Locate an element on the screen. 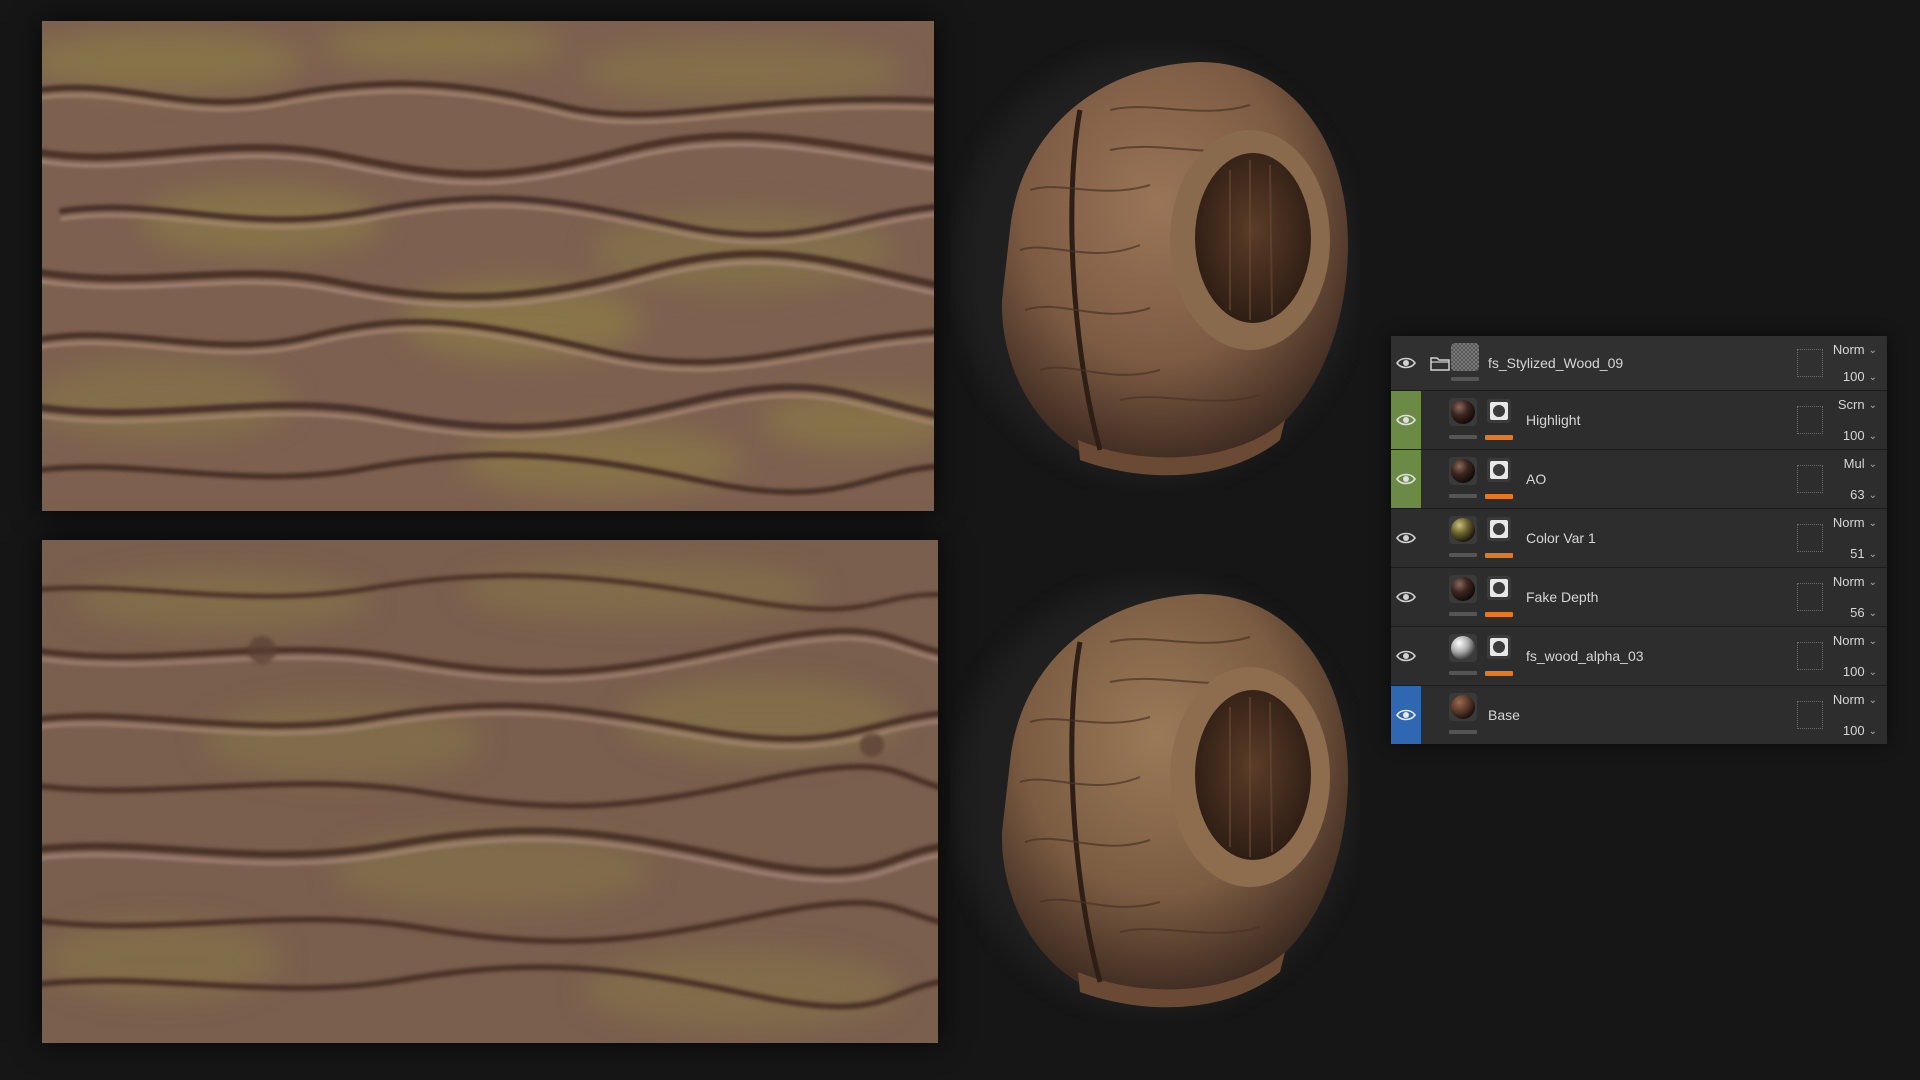 The image size is (1920, 1080). blend-mode-dropdown: Scrn ⌄ is located at coordinates (1852, 404).